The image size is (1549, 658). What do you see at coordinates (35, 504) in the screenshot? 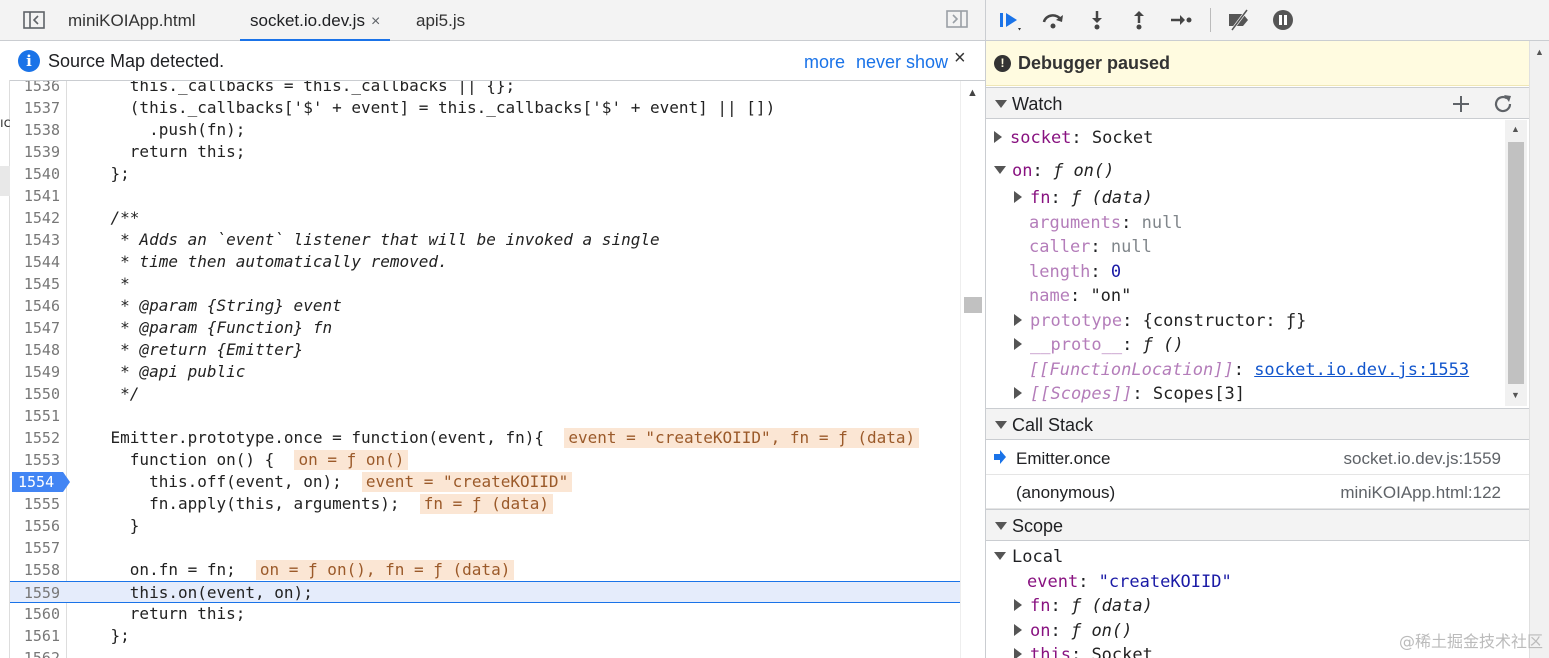
I see `line-number: 1555` at bounding box center [35, 504].